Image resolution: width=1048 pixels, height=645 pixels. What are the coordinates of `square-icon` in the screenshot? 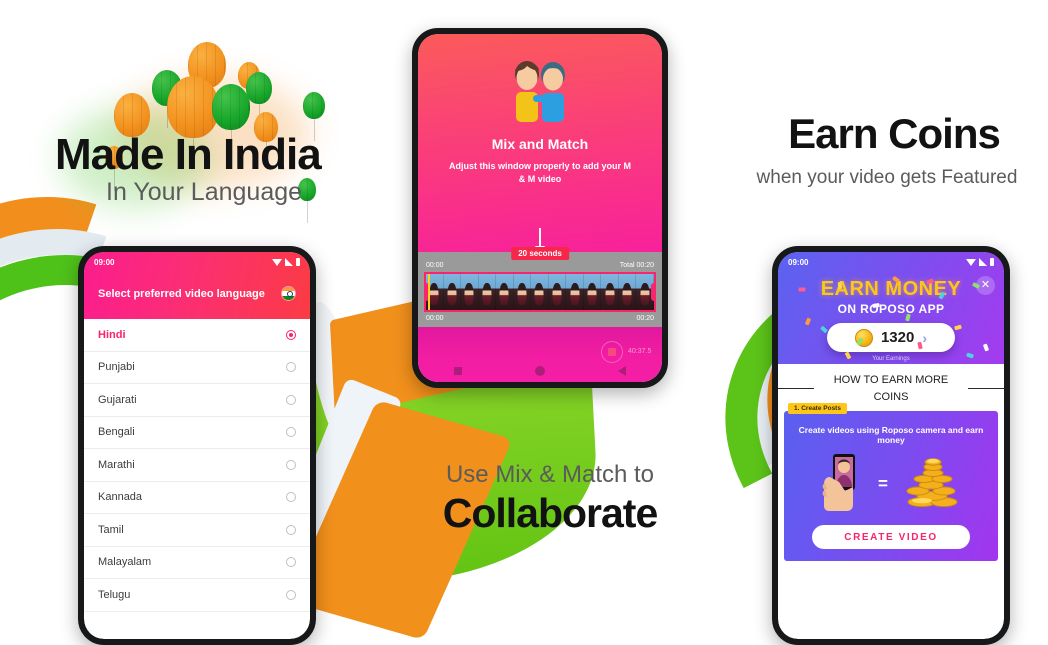 It's located at (458, 371).